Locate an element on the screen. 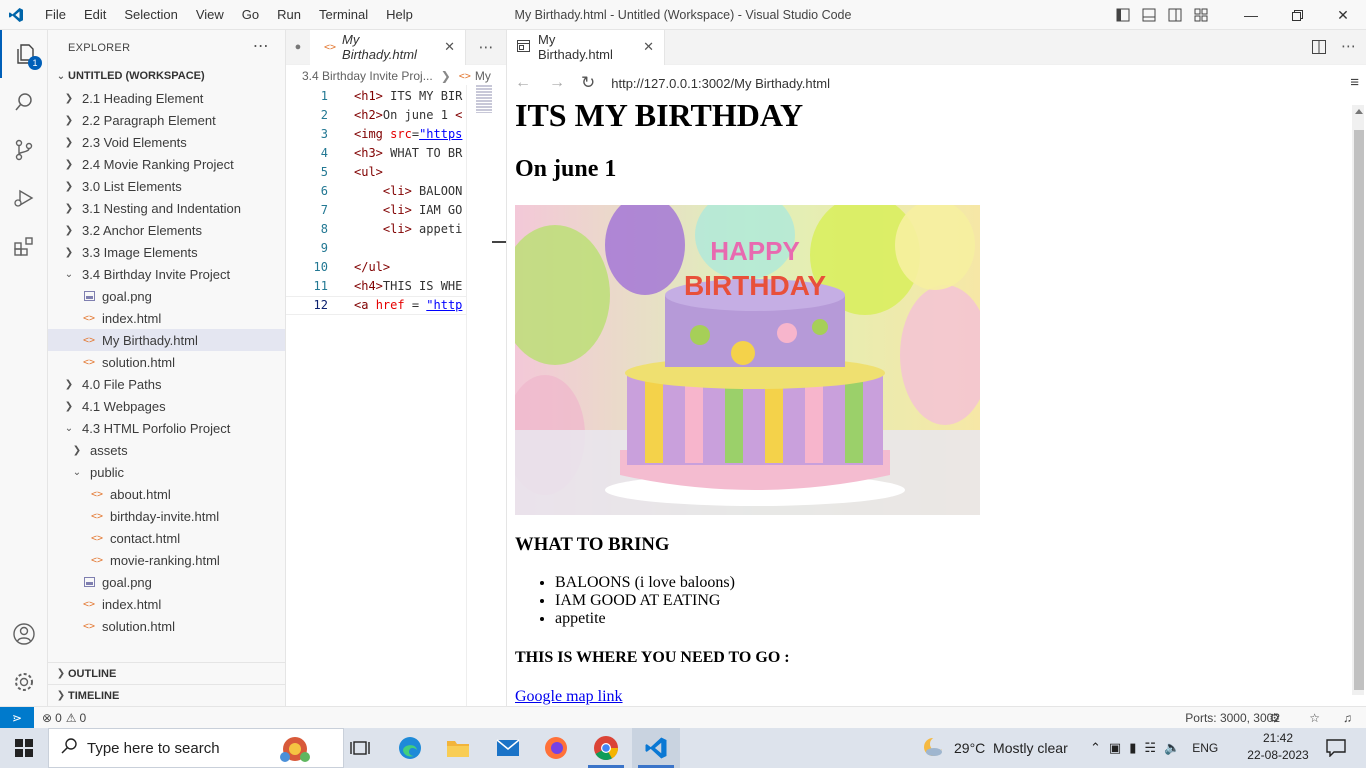 Image resolution: width=1366 pixels, height=769 pixels. tree-folder: ❯ 3.2 Anchor Elements is located at coordinates (166, 230).